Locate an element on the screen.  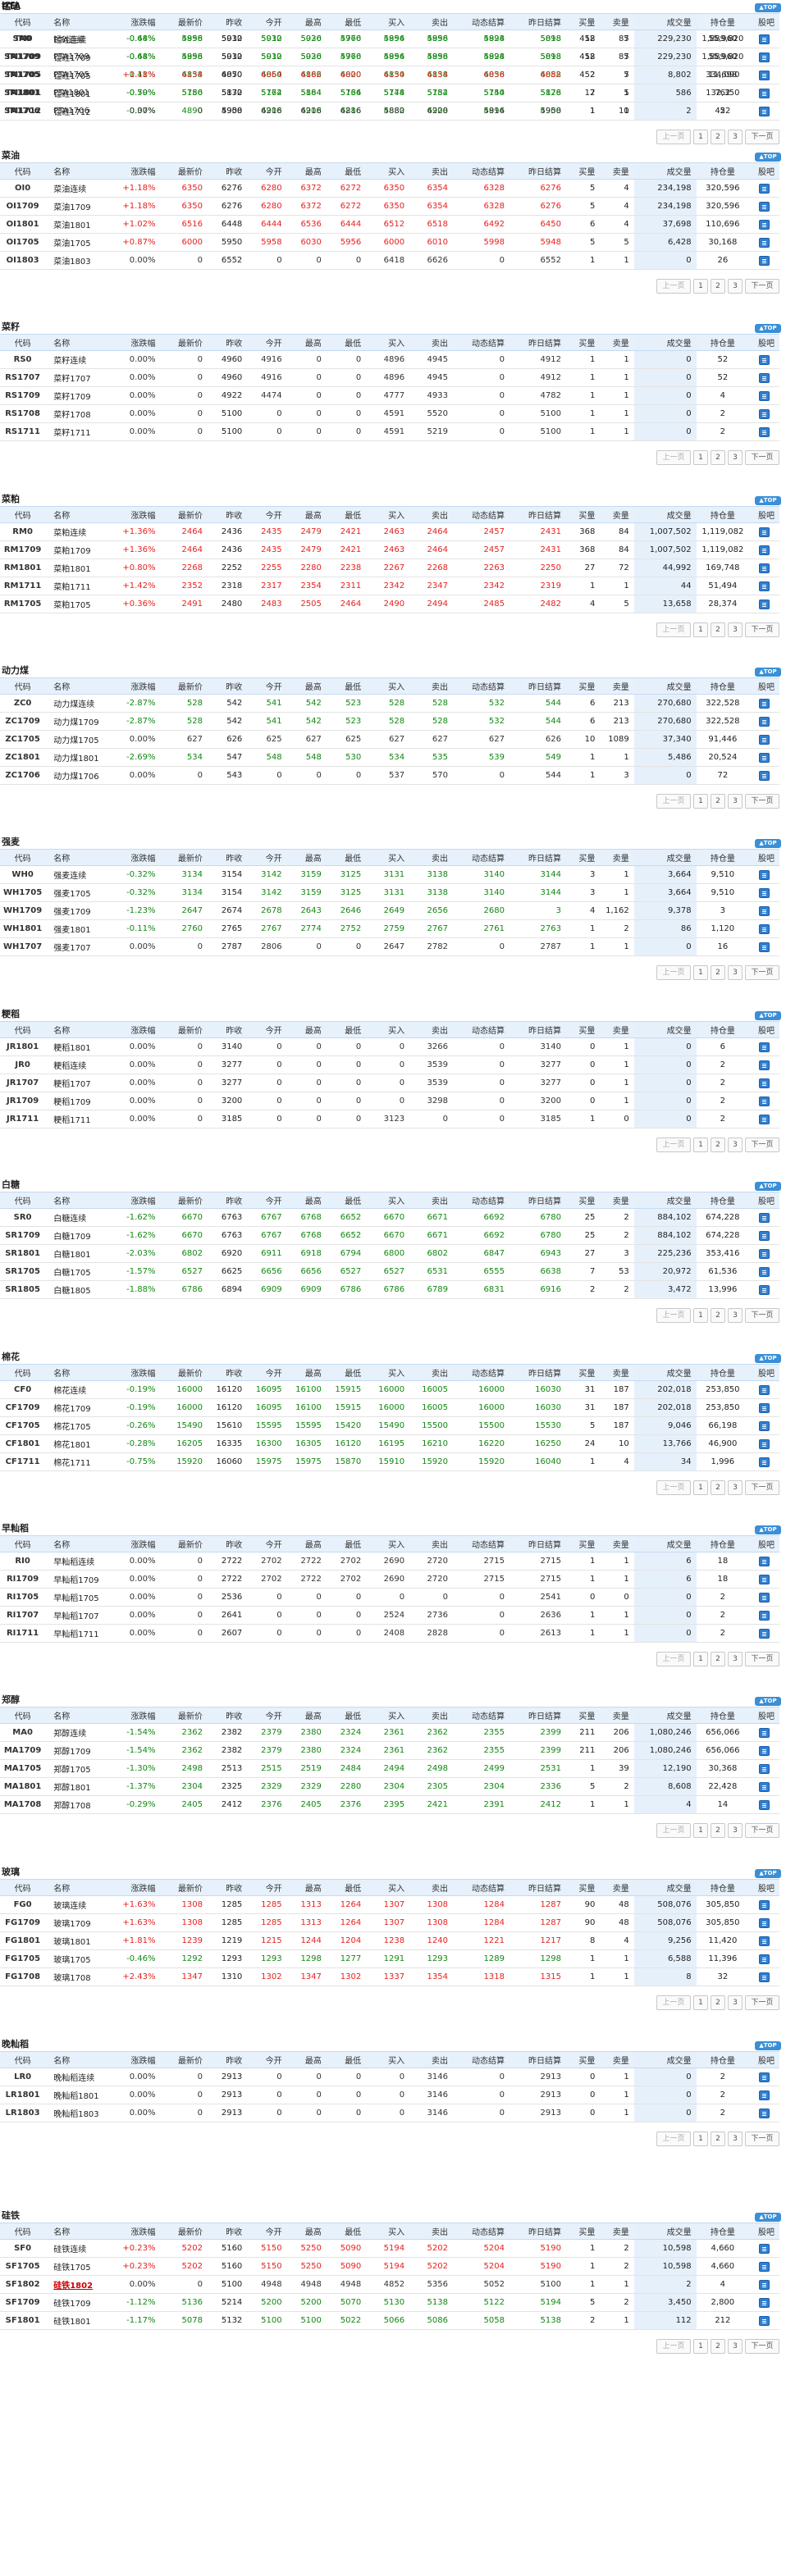
cell-name: 菜籽1711 is located at coordinates (79, 431).